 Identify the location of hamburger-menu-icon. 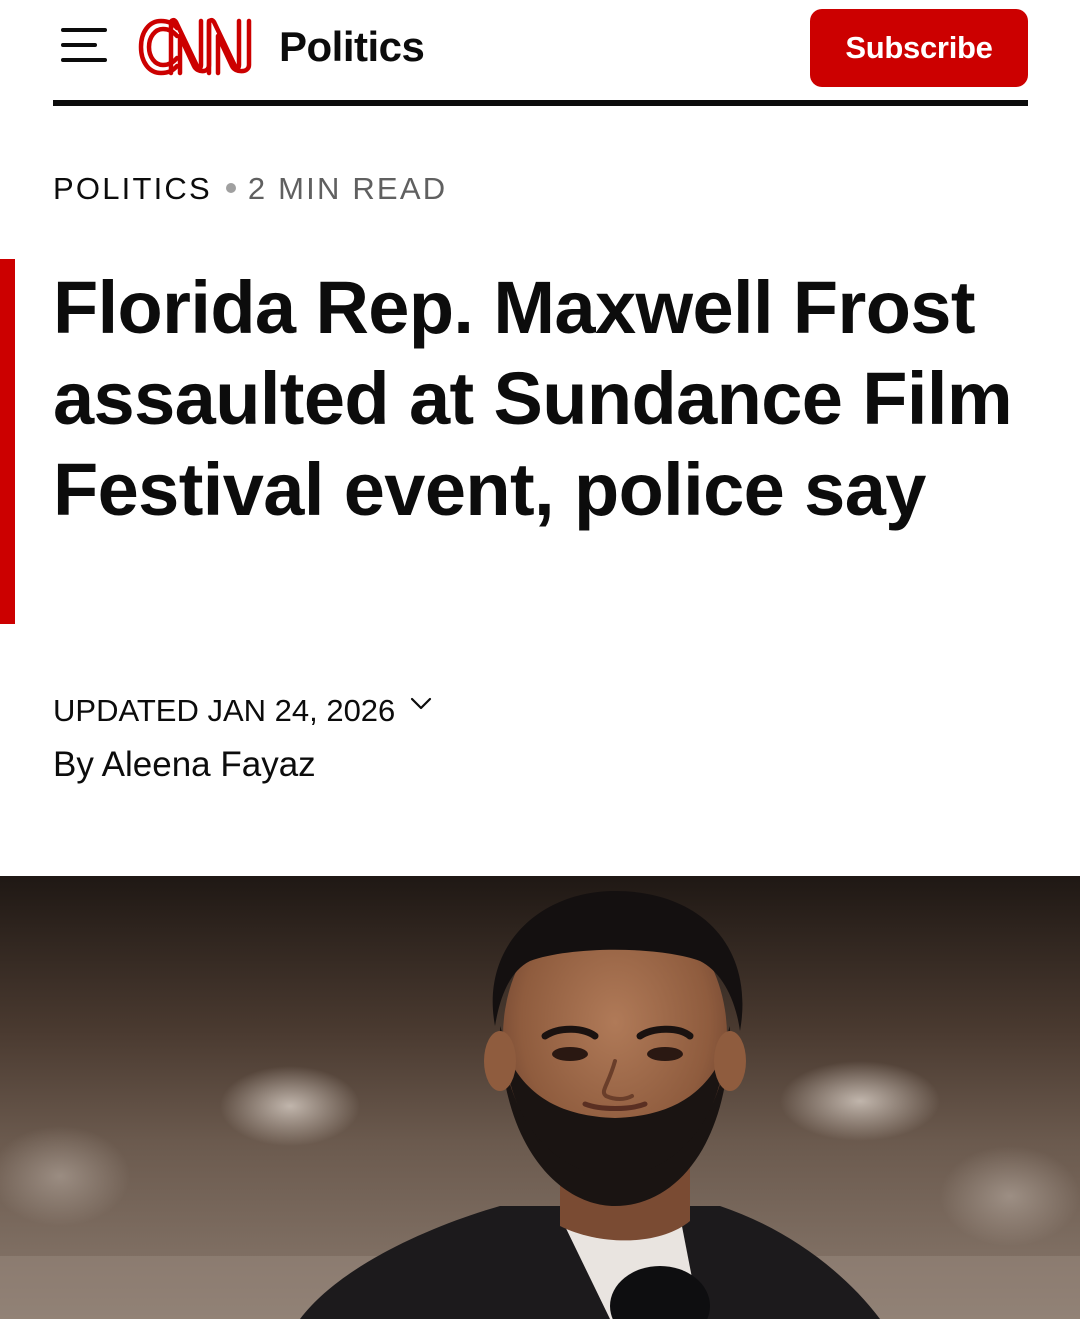
(84, 45).